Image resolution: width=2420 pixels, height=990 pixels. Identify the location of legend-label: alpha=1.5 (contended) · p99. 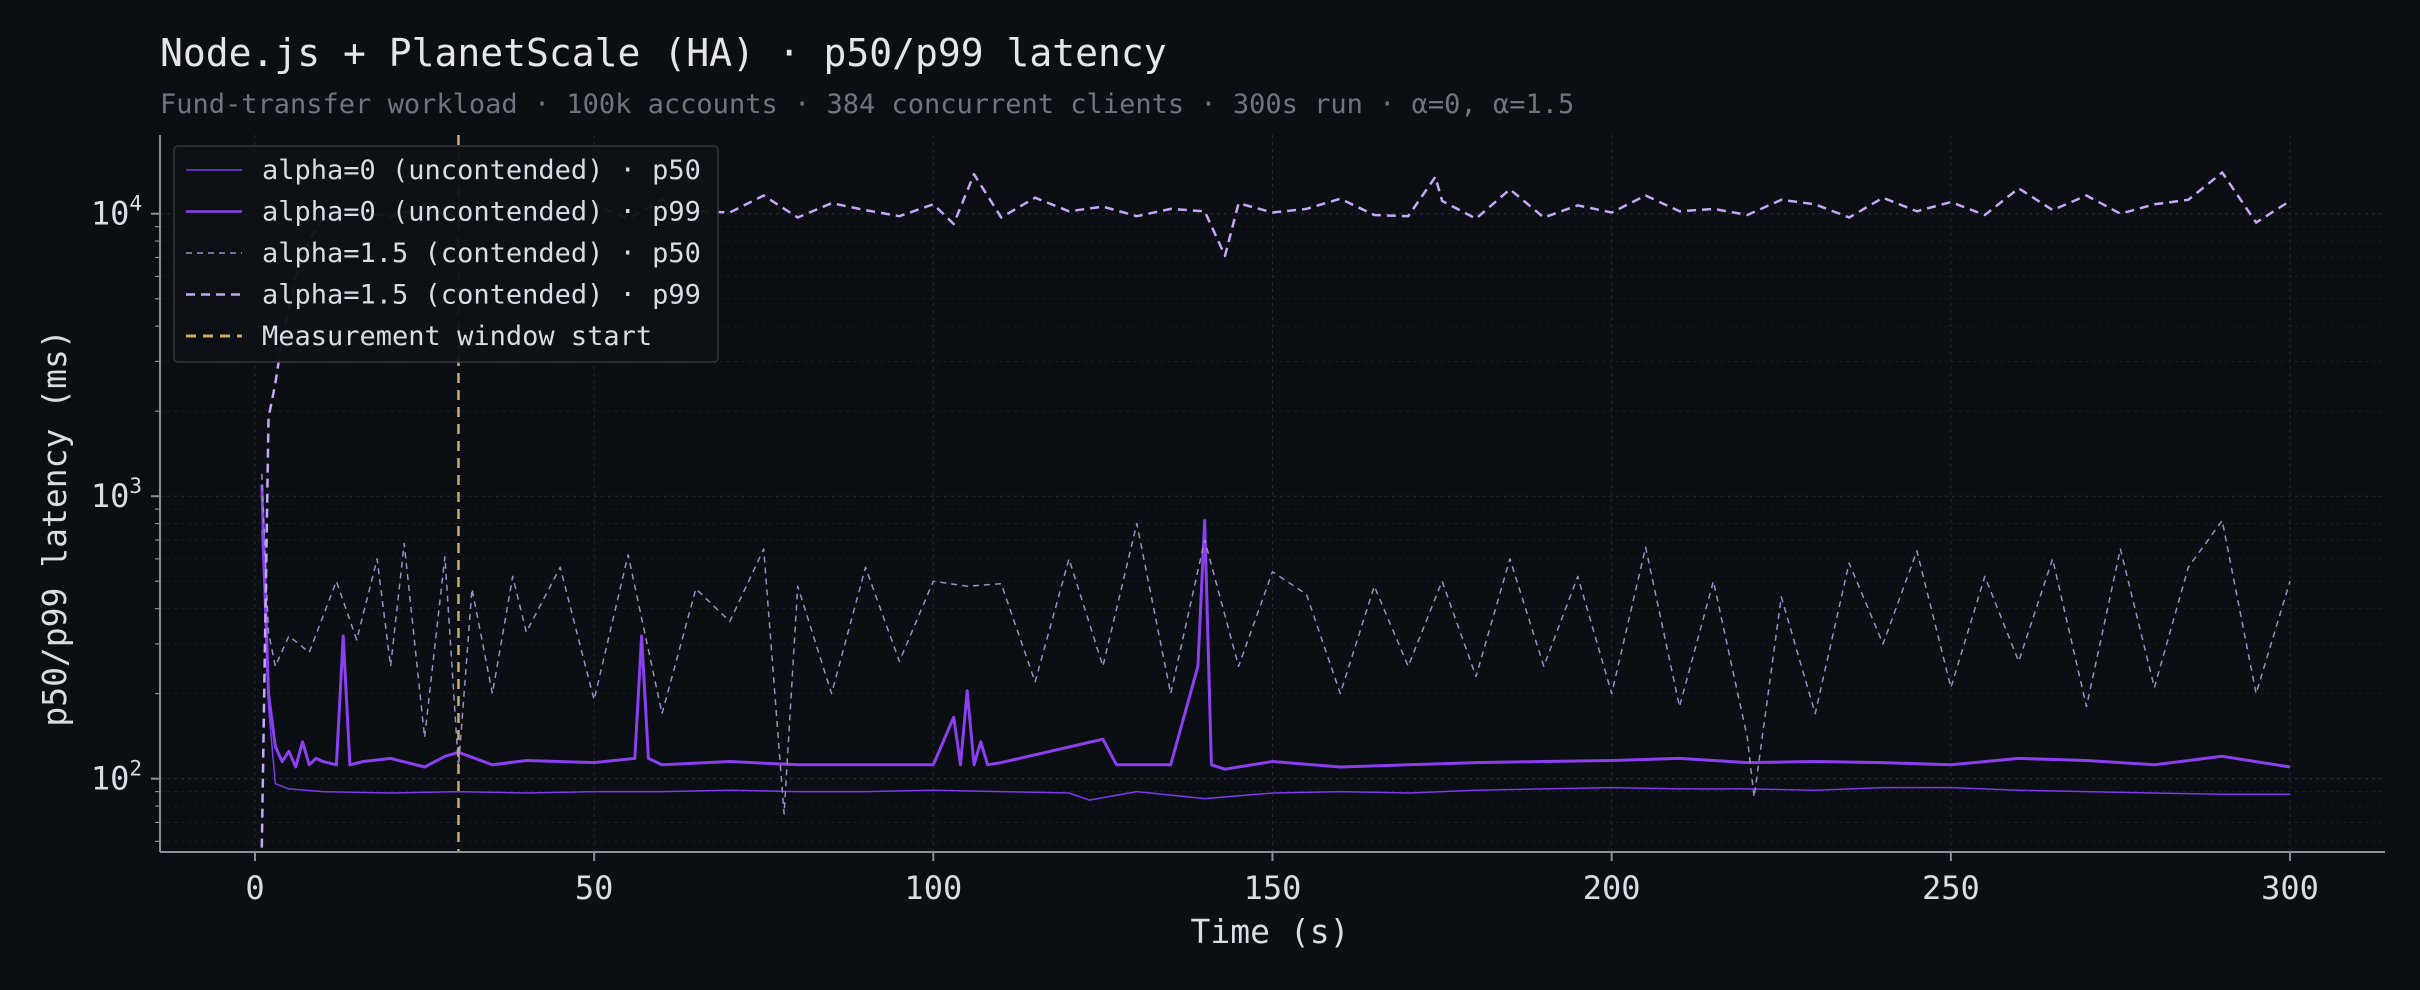
(481, 295).